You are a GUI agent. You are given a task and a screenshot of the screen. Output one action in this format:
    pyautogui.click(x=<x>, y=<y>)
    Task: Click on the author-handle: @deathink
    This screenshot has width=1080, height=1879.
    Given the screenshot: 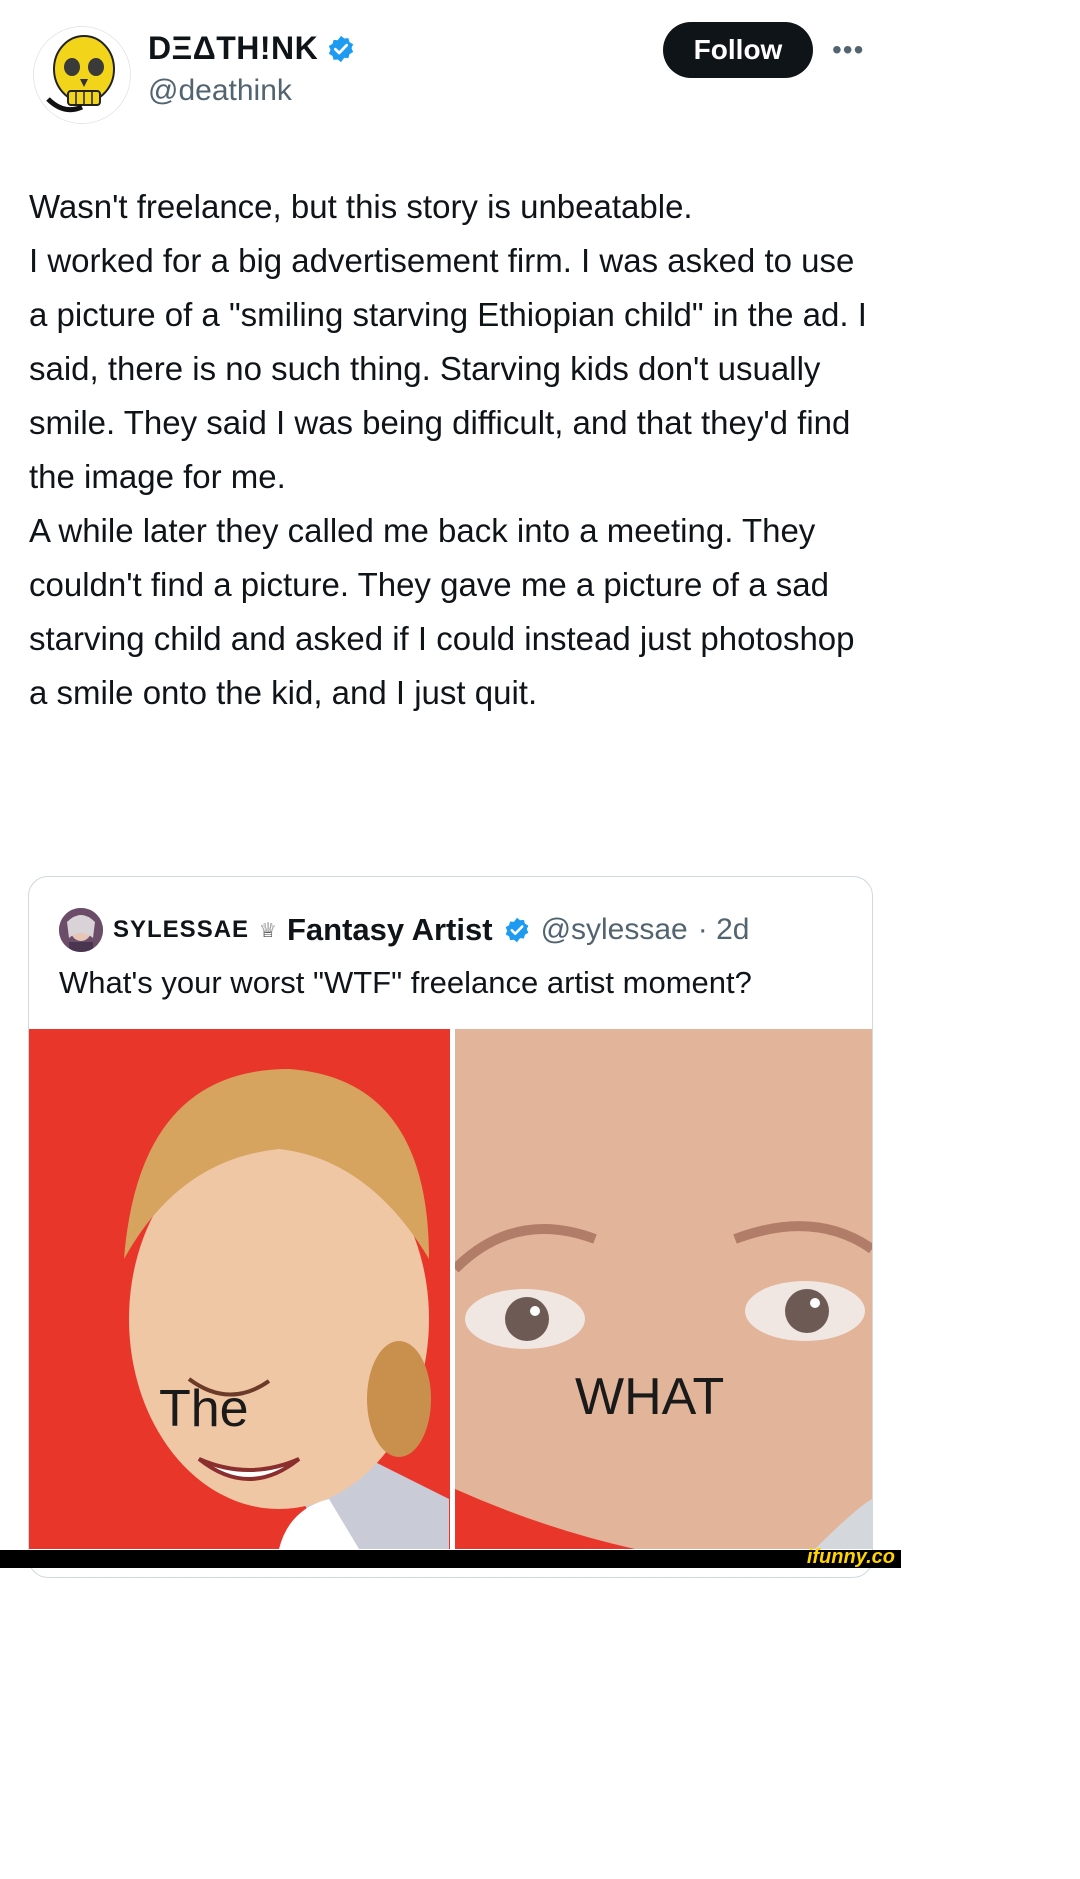 What is the action you would take?
    pyautogui.click(x=220, y=91)
    